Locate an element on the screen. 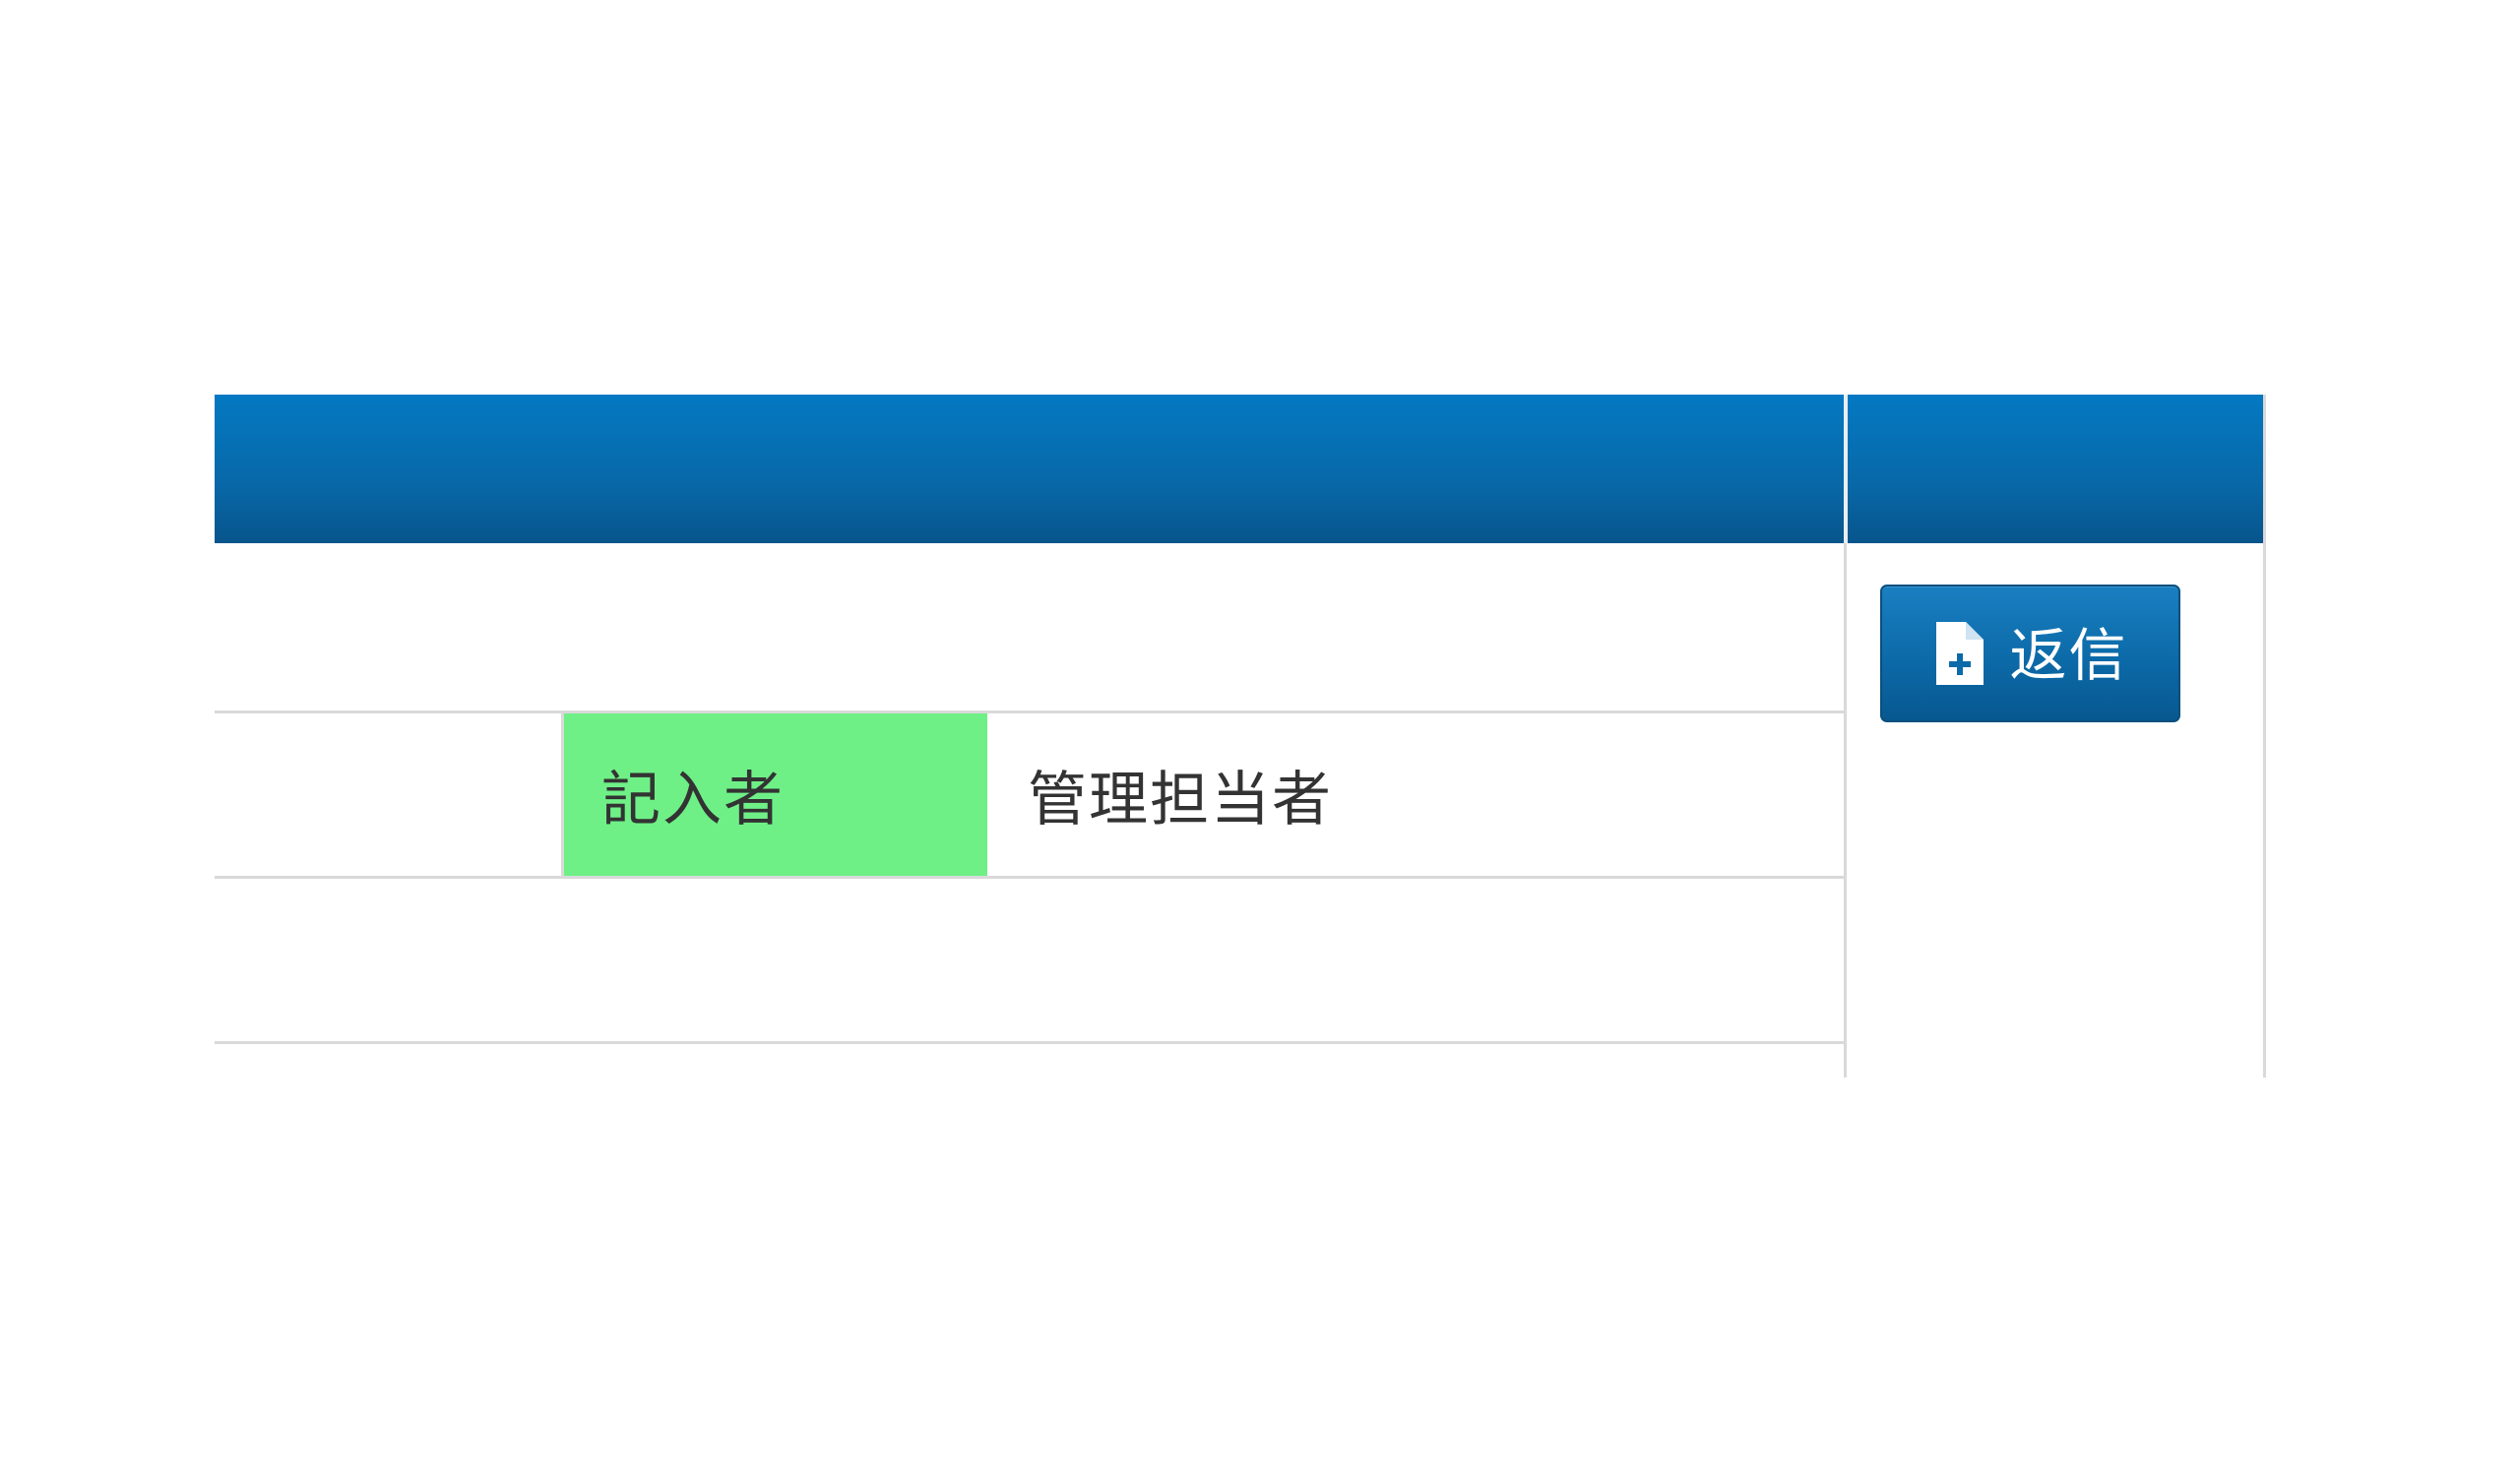  reply-button-label: 返信 is located at coordinates (2068, 655).